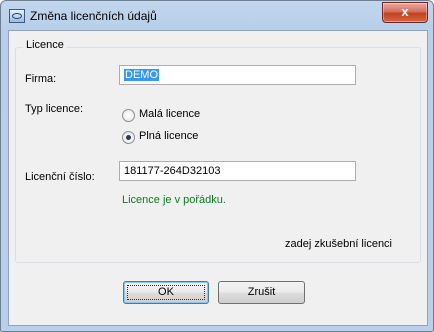 The width and height of the screenshot is (434, 332). I want to click on firma-field: DEMO, so click(237, 75).